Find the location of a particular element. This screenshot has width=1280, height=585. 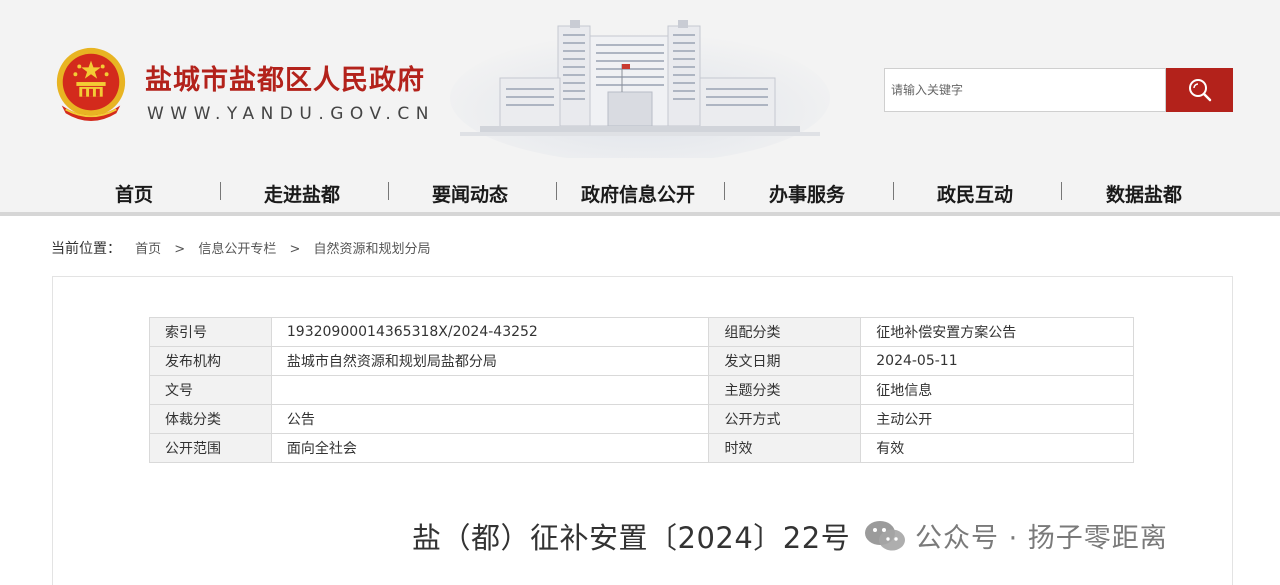

search-box is located at coordinates (1025, 90).